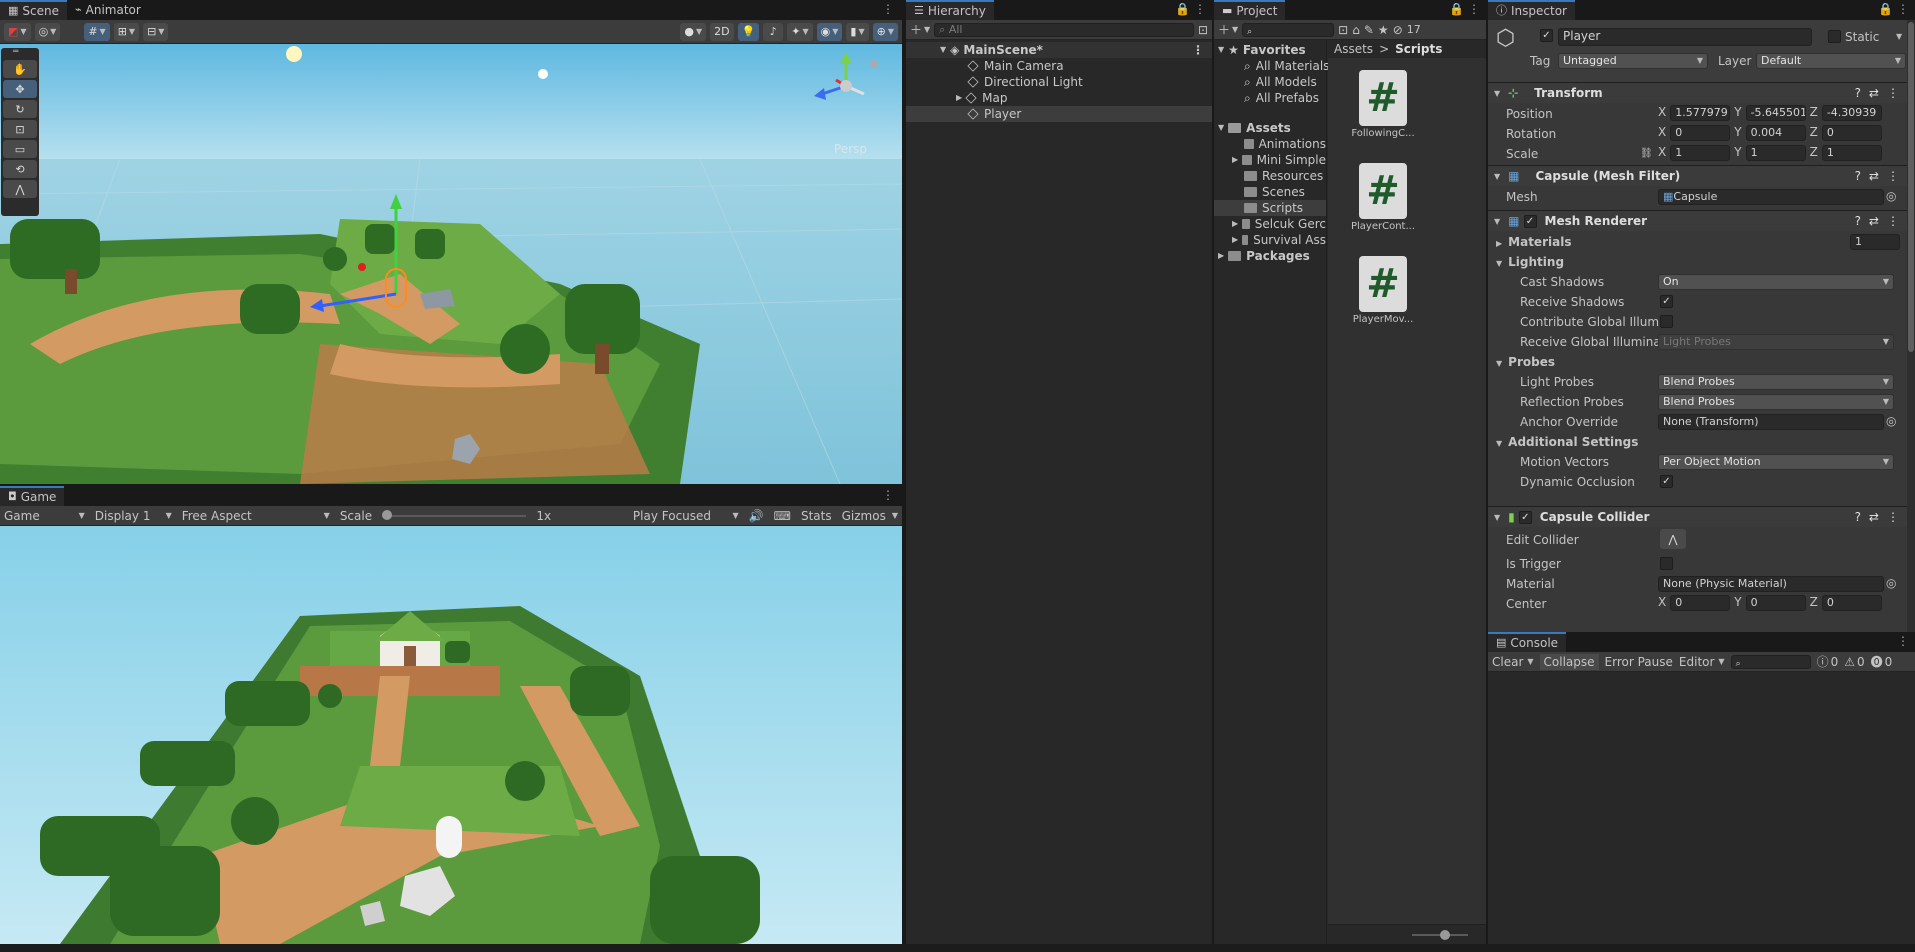  Describe the element at coordinates (1701, 92) in the screenshot. I see `transform-header: ▼ ⊹ Transform ?⇄⋮` at that location.